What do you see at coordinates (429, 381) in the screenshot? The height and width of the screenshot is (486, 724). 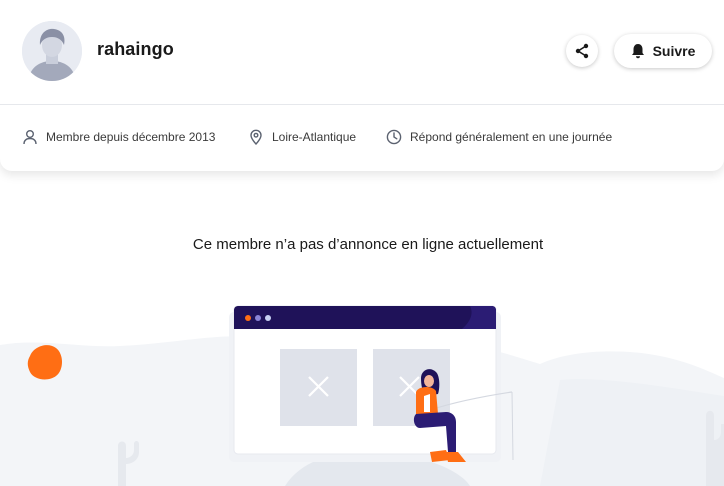 I see `person-face` at bounding box center [429, 381].